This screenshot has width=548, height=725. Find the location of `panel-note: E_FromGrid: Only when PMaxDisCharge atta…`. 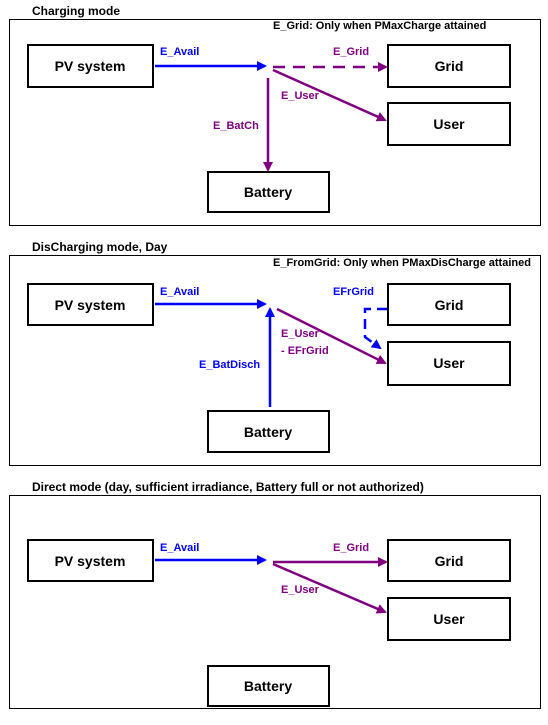

panel-note: E_FromGrid: Only when PMaxDisCharge atta… is located at coordinates (402, 263).